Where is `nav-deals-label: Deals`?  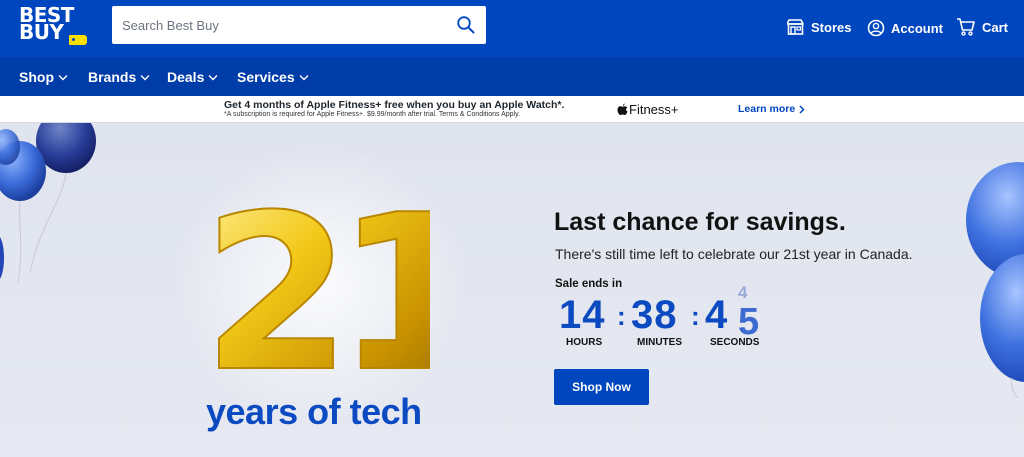
nav-deals-label: Deals is located at coordinates (186, 77).